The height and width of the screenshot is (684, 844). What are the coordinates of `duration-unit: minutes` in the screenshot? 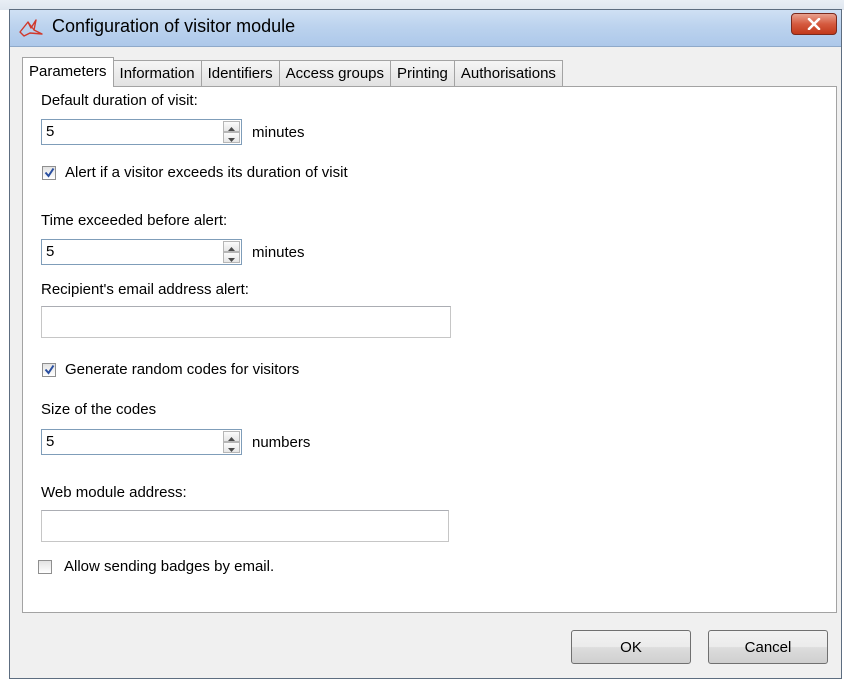 It's located at (278, 132).